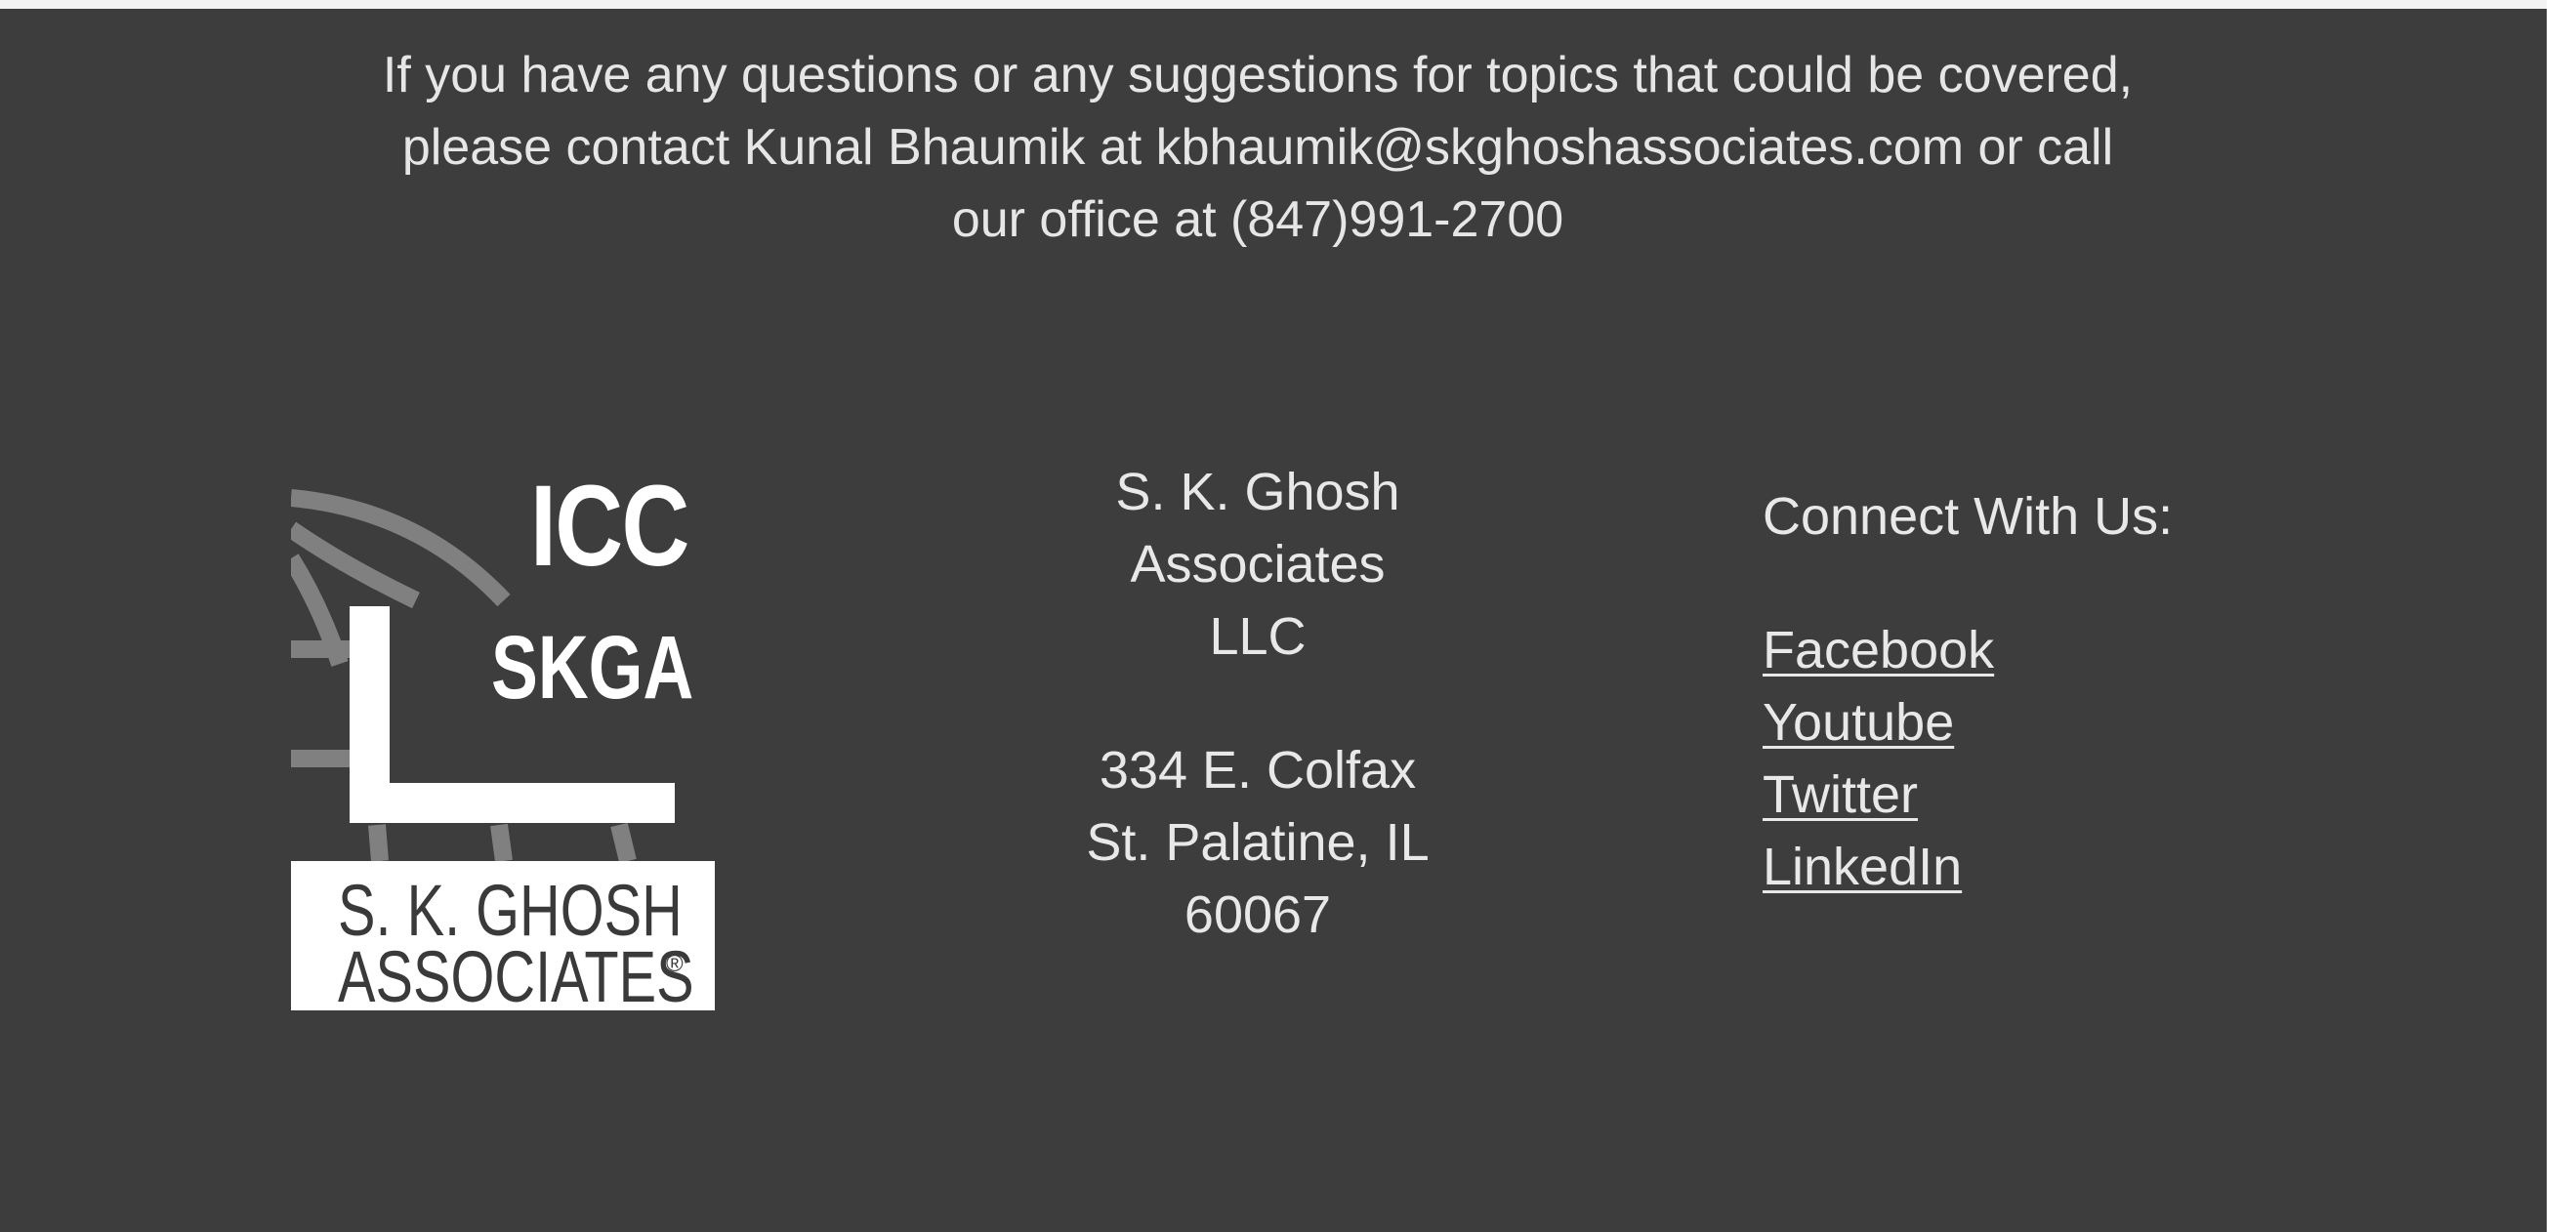 This screenshot has width=2576, height=1232. I want to click on registered-mark: ®, so click(675, 964).